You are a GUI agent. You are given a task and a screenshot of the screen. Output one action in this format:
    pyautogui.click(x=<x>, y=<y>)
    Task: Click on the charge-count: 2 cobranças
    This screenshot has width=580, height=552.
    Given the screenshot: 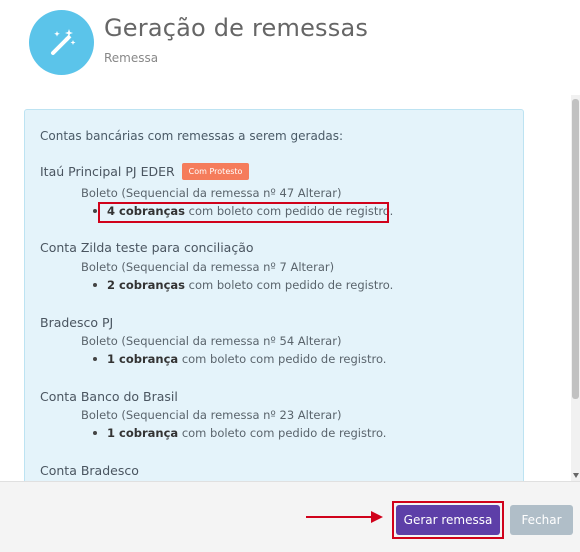 What is the action you would take?
    pyautogui.click(x=146, y=285)
    